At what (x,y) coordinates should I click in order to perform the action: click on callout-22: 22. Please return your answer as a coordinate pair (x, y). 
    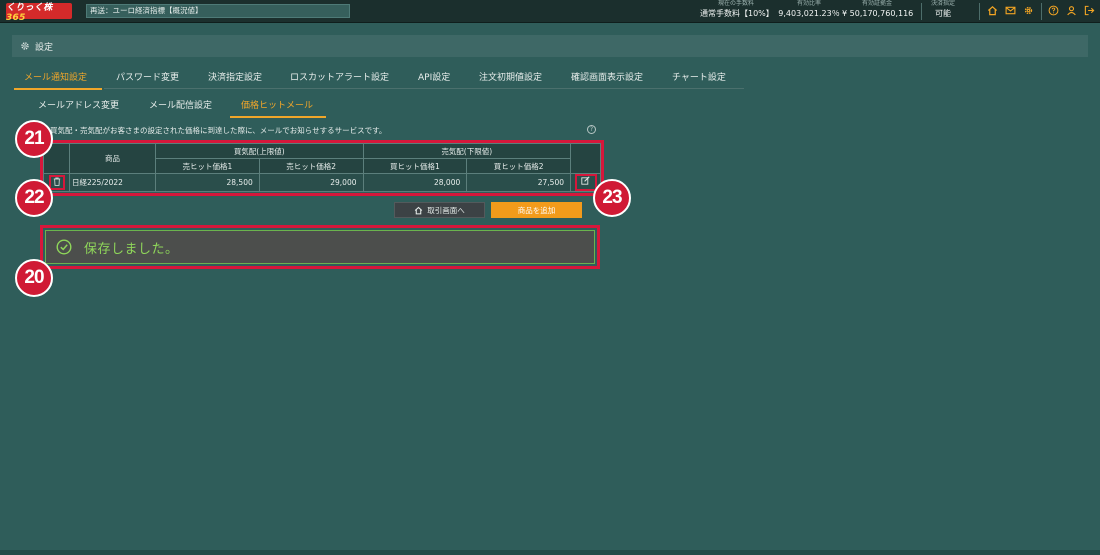
    Looking at the image, I should click on (34, 198).